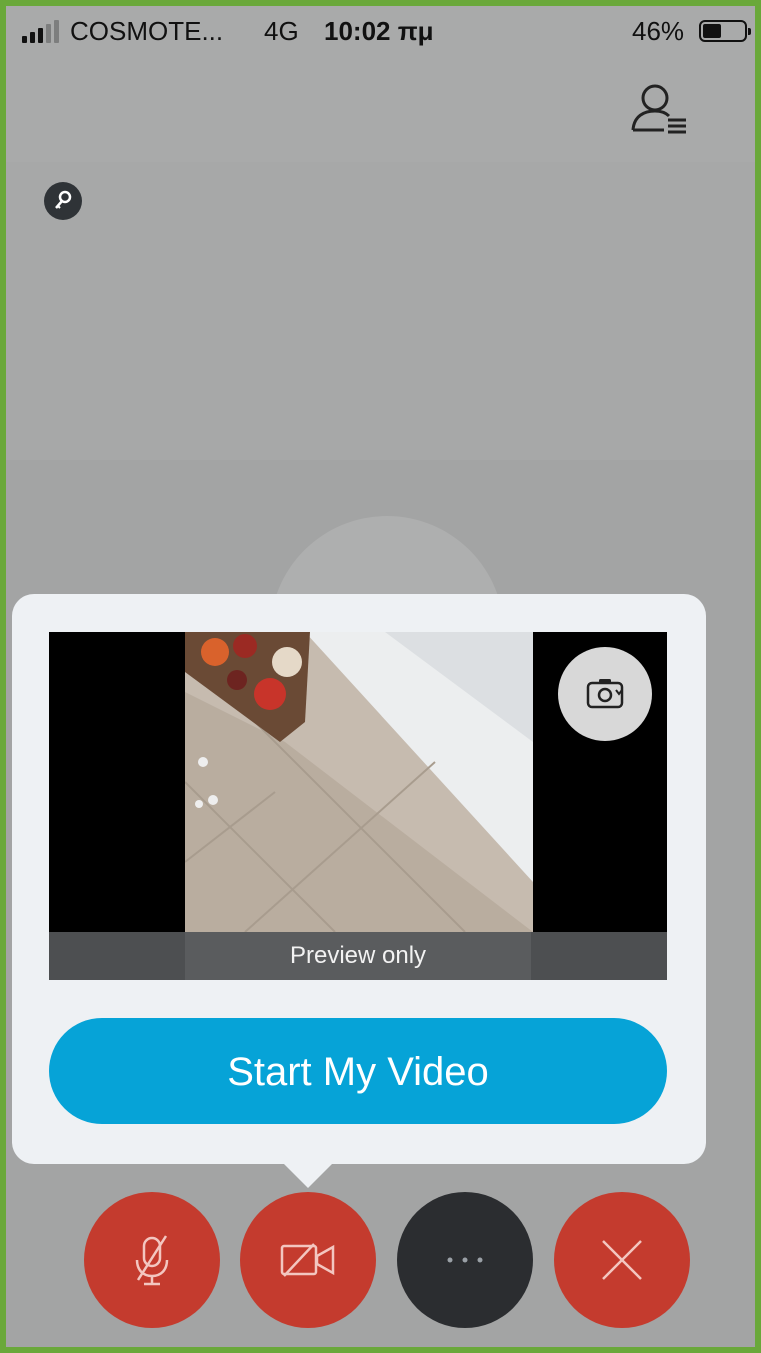 The height and width of the screenshot is (1353, 761). What do you see at coordinates (358, 1071) in the screenshot?
I see `start-my-video-button: Start My Video` at bounding box center [358, 1071].